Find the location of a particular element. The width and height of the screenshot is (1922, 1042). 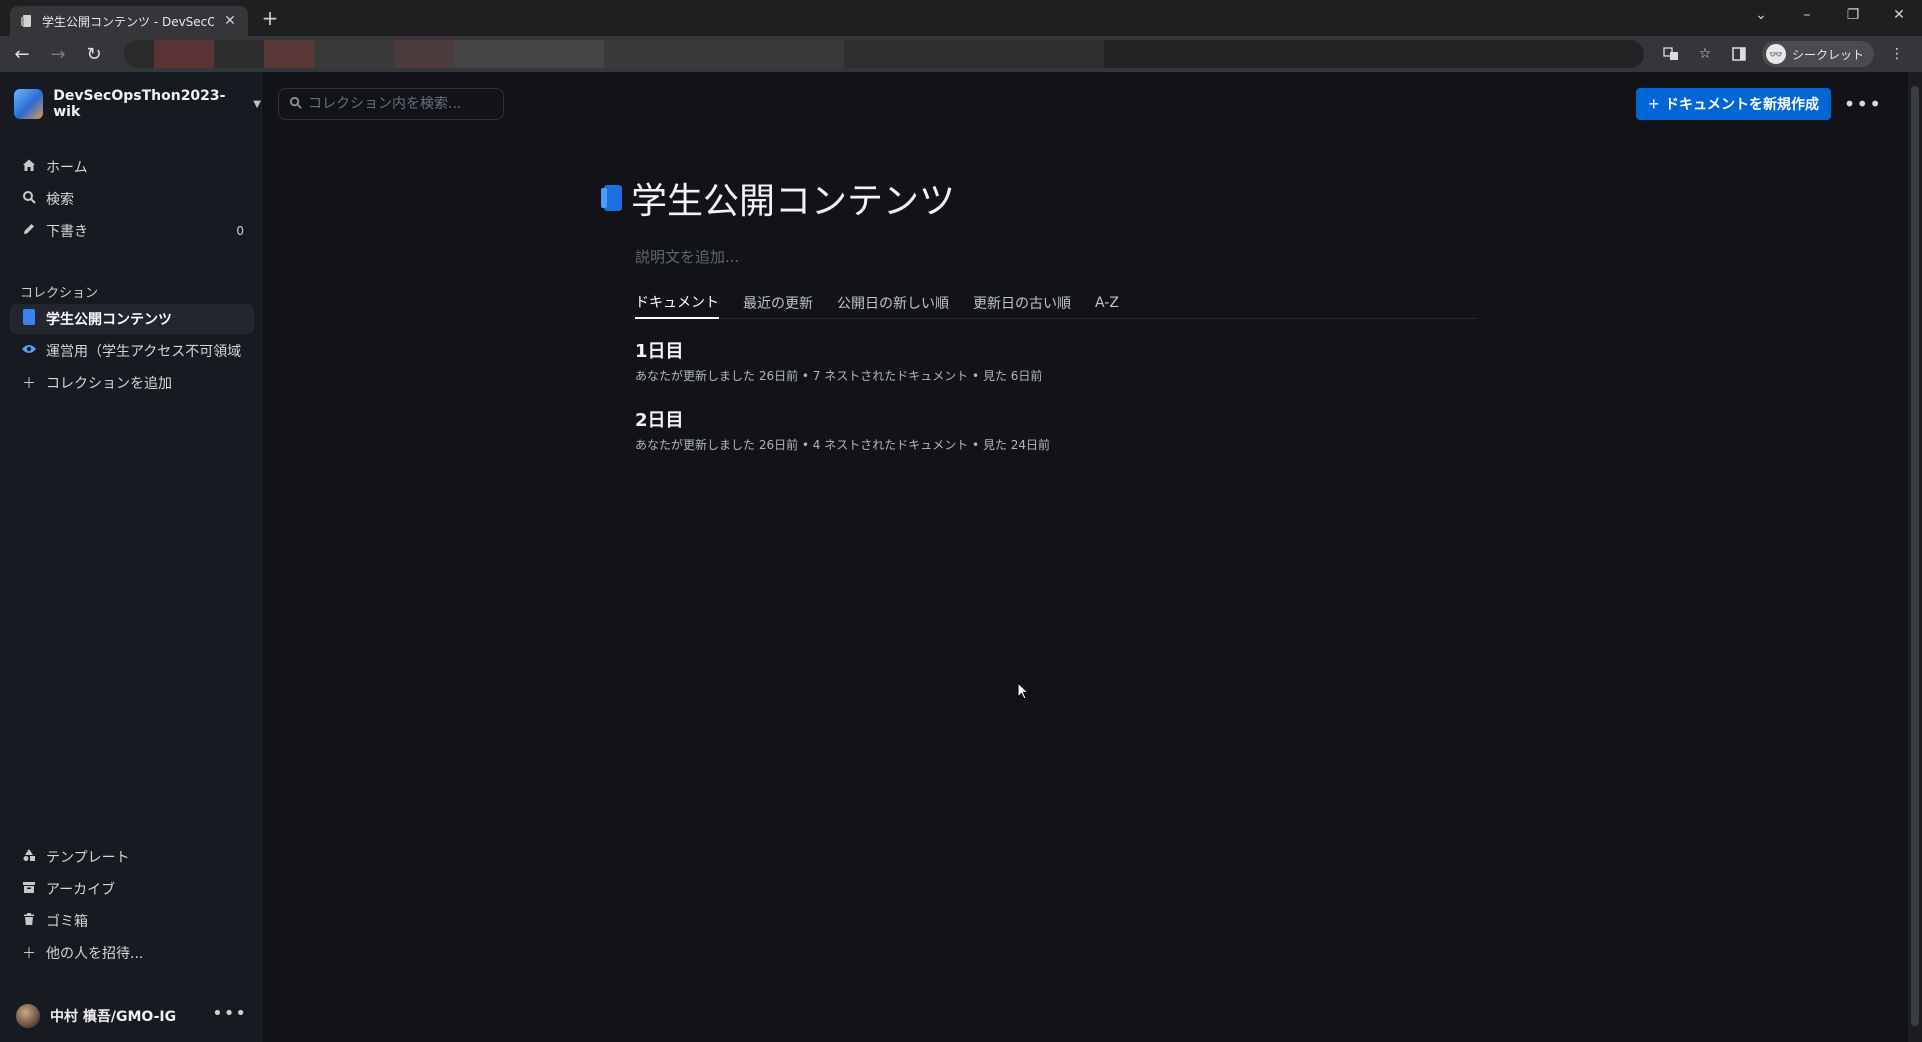

sidebar-item-home: ホーム is located at coordinates (132, 167).